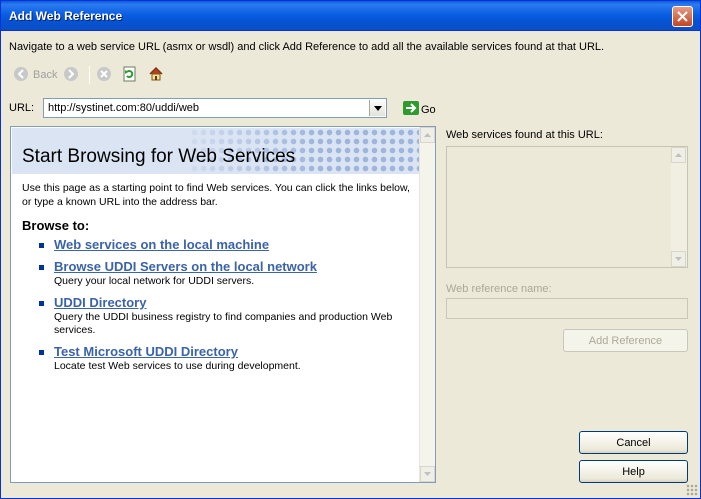 Image resolution: width=701 pixels, height=499 pixels. What do you see at coordinates (692, 490) in the screenshot?
I see `resize-grip` at bounding box center [692, 490].